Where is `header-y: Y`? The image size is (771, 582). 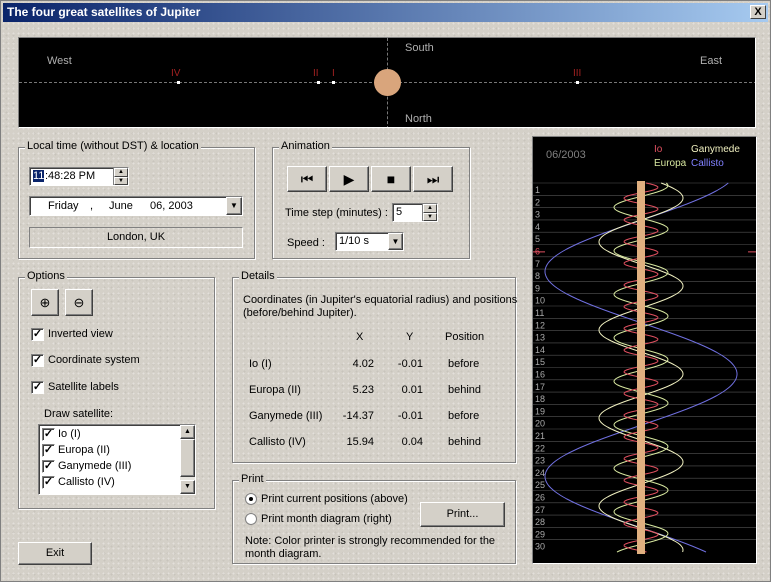 header-y: Y is located at coordinates (410, 337).